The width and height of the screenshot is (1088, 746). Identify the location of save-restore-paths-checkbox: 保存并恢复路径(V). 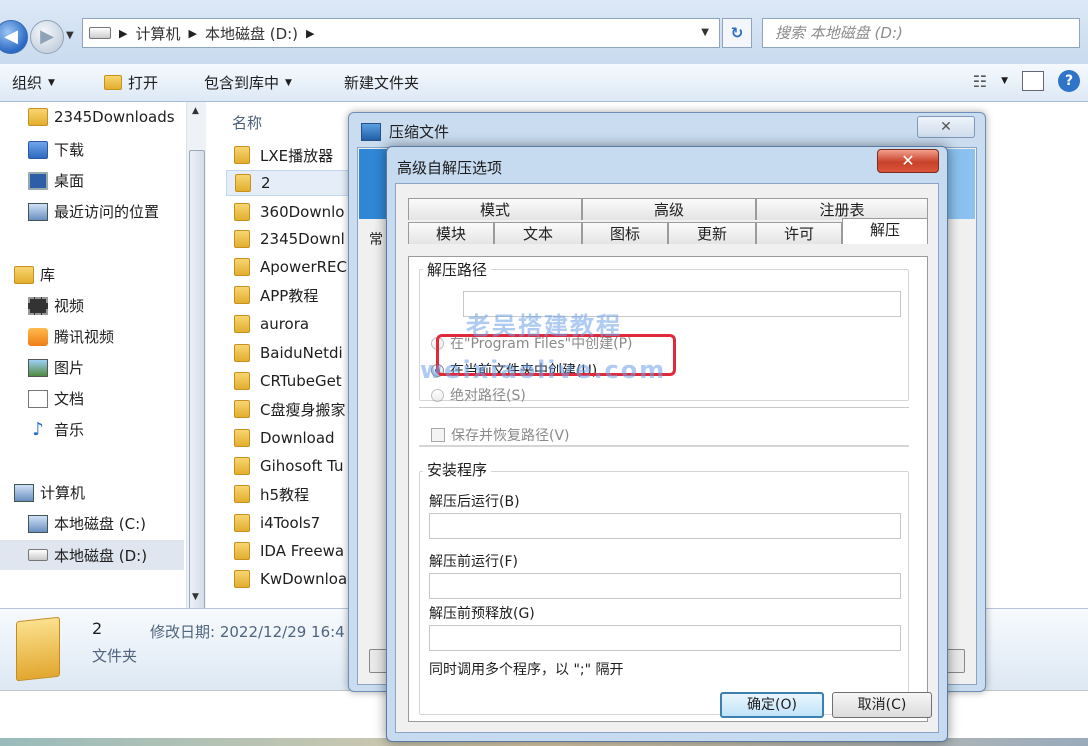
(500, 435).